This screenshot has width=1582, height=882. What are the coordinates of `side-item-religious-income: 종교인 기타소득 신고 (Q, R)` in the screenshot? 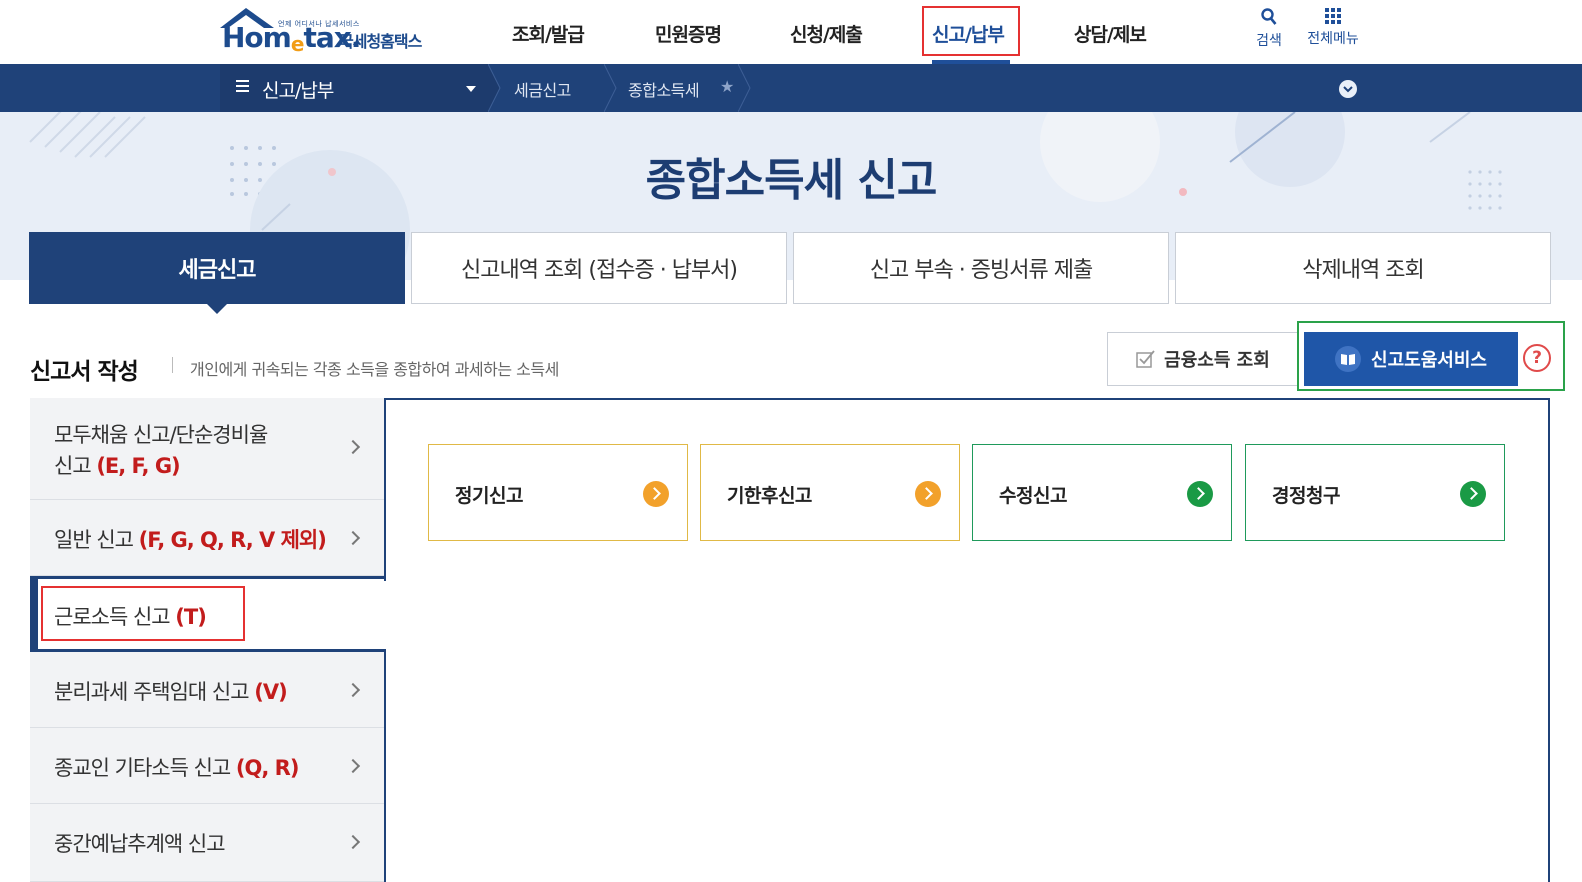 It's located at (208, 766).